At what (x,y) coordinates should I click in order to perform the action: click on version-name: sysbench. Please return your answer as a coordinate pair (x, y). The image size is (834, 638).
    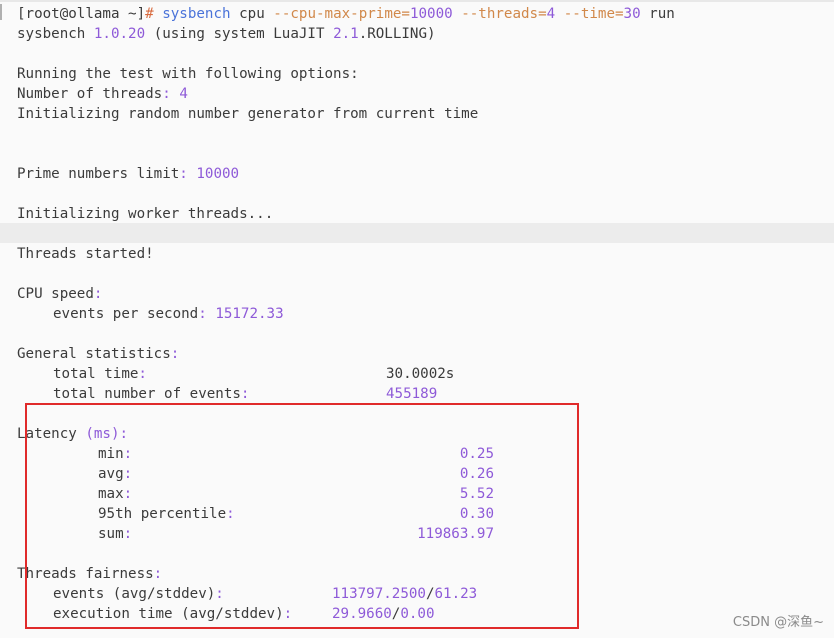
    Looking at the image, I should click on (51, 34).